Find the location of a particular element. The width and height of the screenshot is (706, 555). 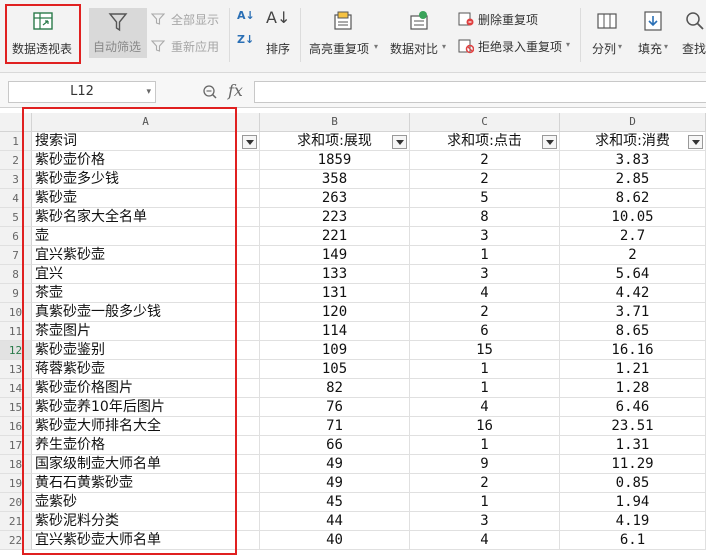

fx-icon: fx is located at coordinates (235, 90).